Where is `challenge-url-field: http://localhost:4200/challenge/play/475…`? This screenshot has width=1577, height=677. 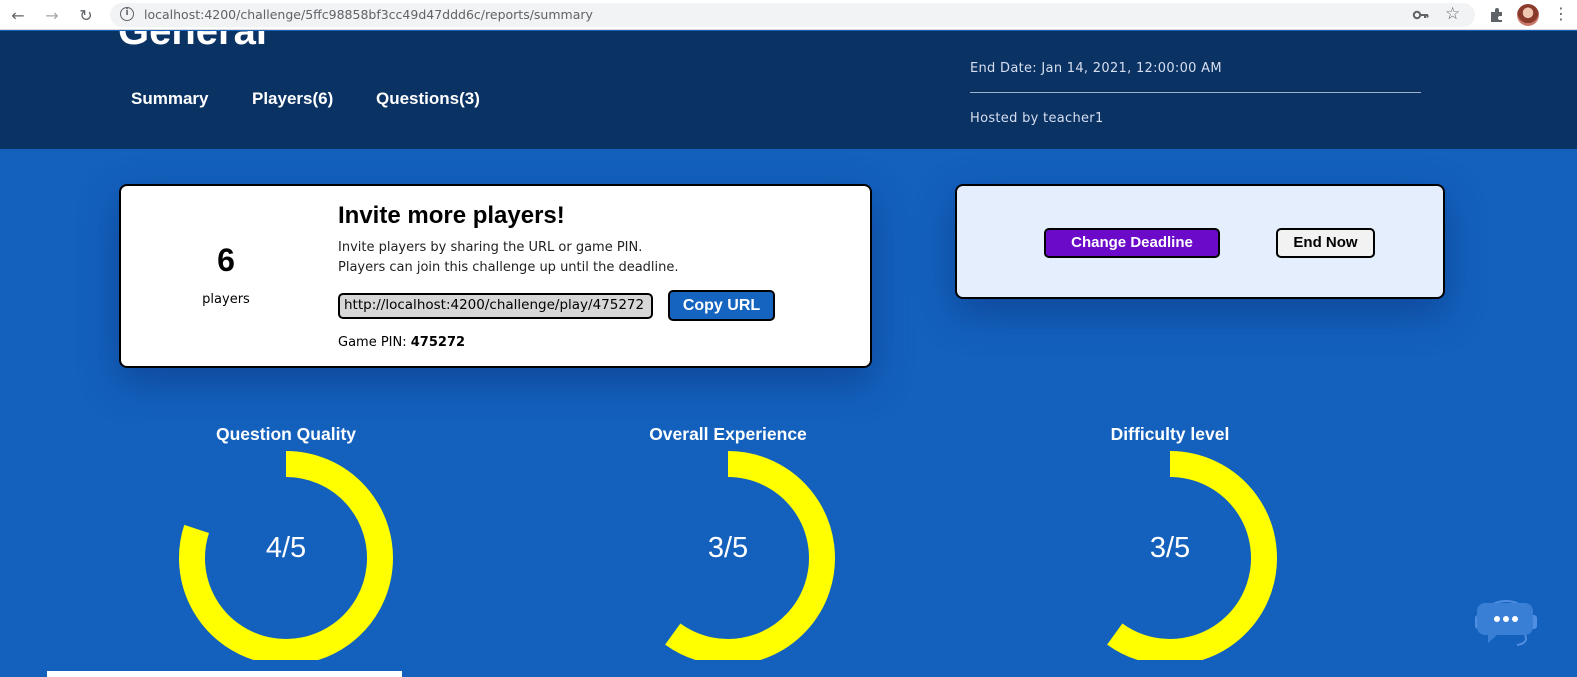
challenge-url-field: http://localhost:4200/challenge/play/475… is located at coordinates (495, 306).